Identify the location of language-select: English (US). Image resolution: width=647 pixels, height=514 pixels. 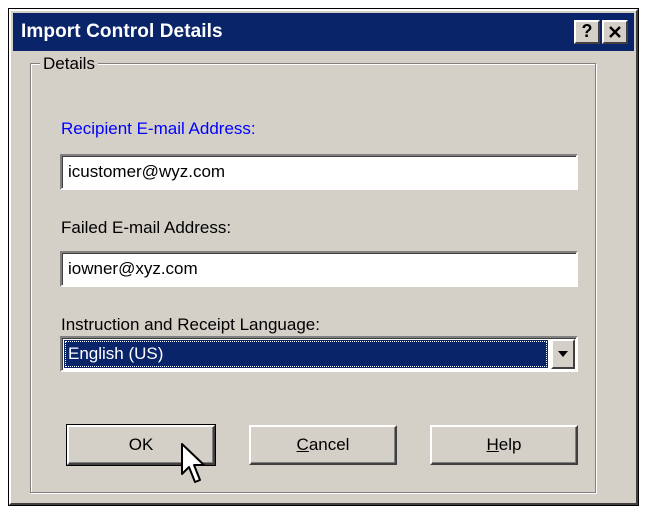
(319, 354).